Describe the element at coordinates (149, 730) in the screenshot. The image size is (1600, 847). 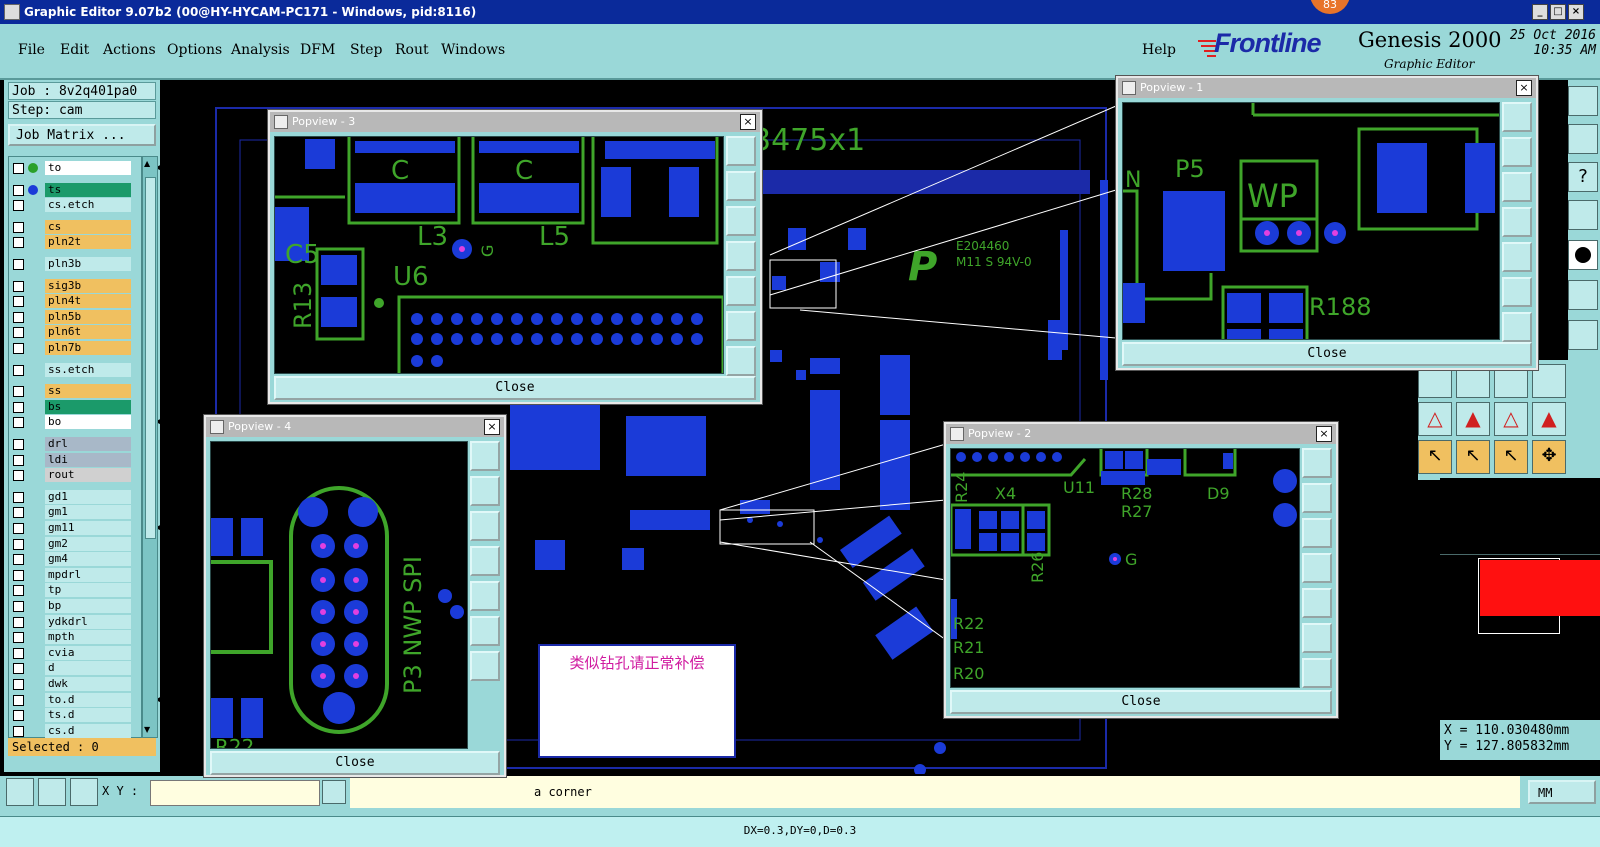
I see `scroll-down-icon: ▼` at that location.